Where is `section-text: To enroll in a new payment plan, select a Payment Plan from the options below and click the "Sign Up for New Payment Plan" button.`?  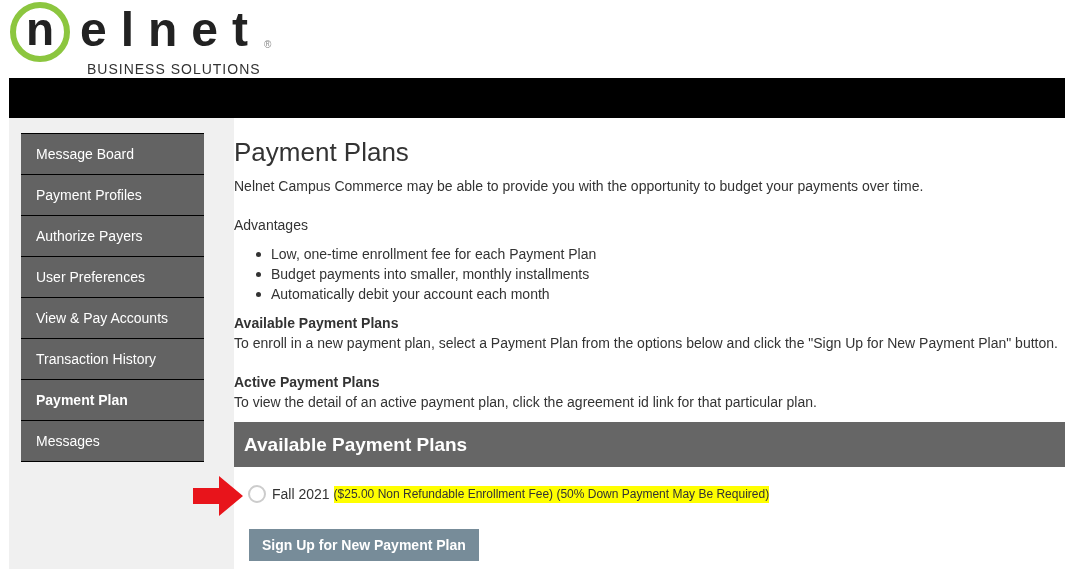
section-text: To enroll in a new payment plan, select a Payment Plan from the options below and click the "Sign Up for New Payment Plan" button. is located at coordinates (646, 343).